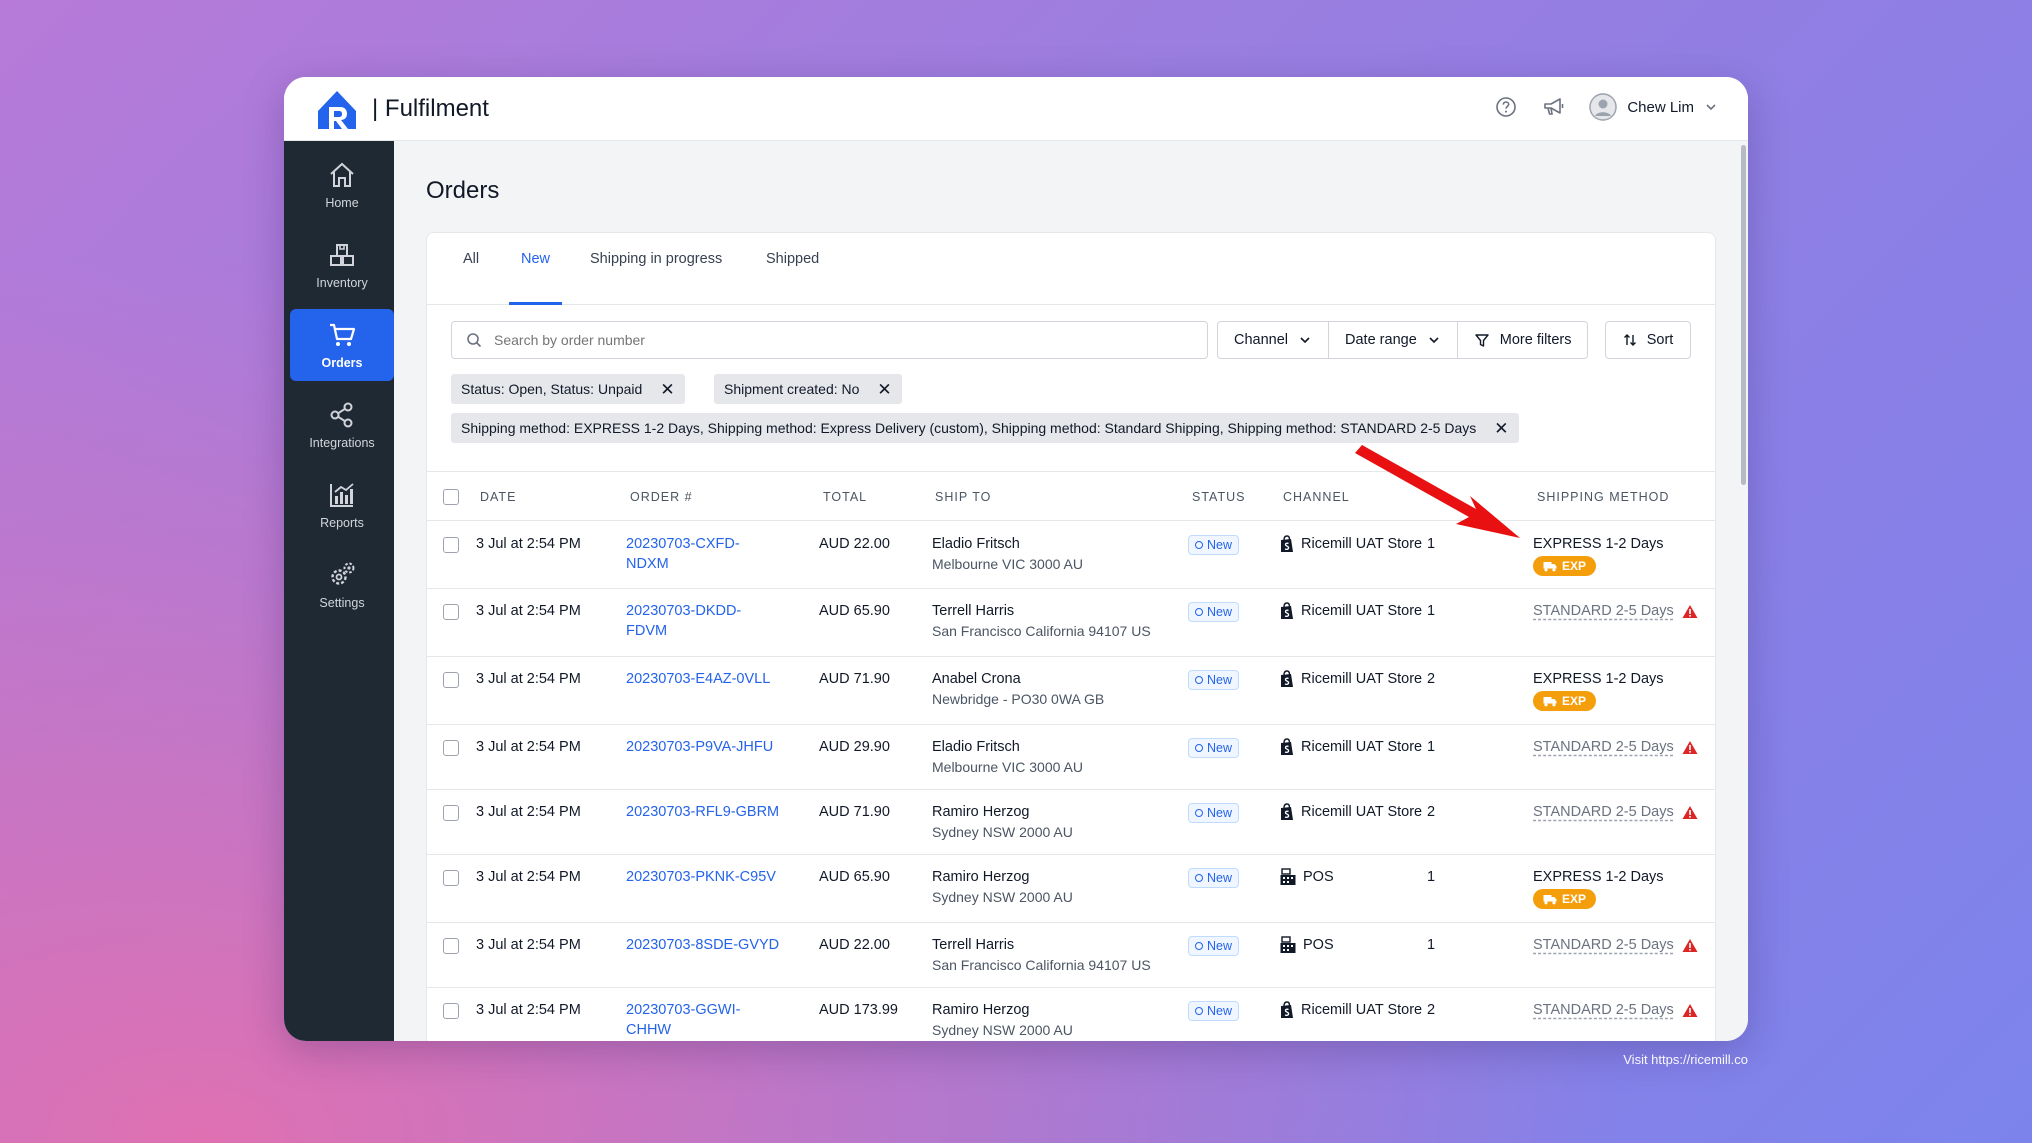 This screenshot has width=2032, height=1143. I want to click on col-date: DATE, so click(498, 497).